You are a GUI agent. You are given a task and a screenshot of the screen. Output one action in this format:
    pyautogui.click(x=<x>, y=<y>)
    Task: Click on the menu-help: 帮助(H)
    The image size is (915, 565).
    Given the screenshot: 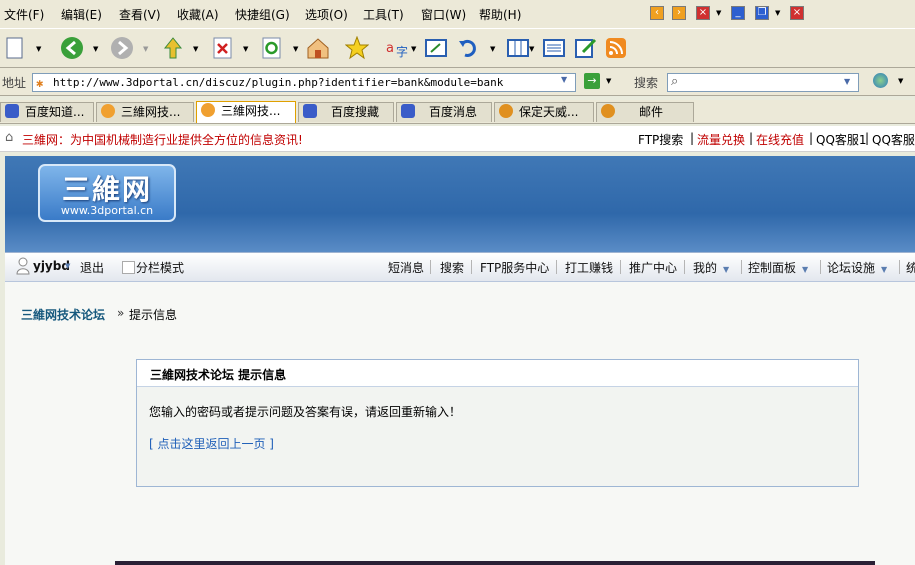 What is the action you would take?
    pyautogui.click(x=500, y=14)
    